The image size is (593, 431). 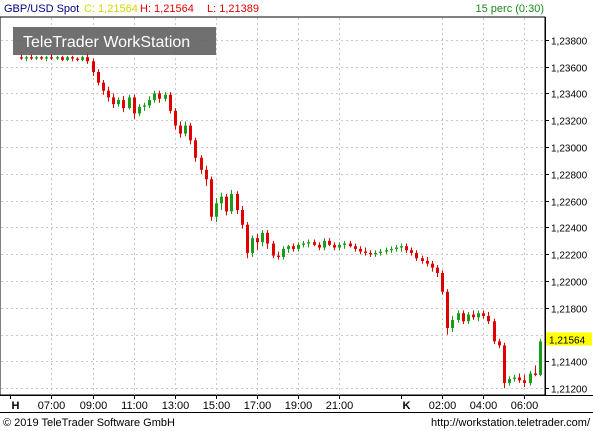 I want to click on y-tick-label: 1,22400, so click(x=569, y=229).